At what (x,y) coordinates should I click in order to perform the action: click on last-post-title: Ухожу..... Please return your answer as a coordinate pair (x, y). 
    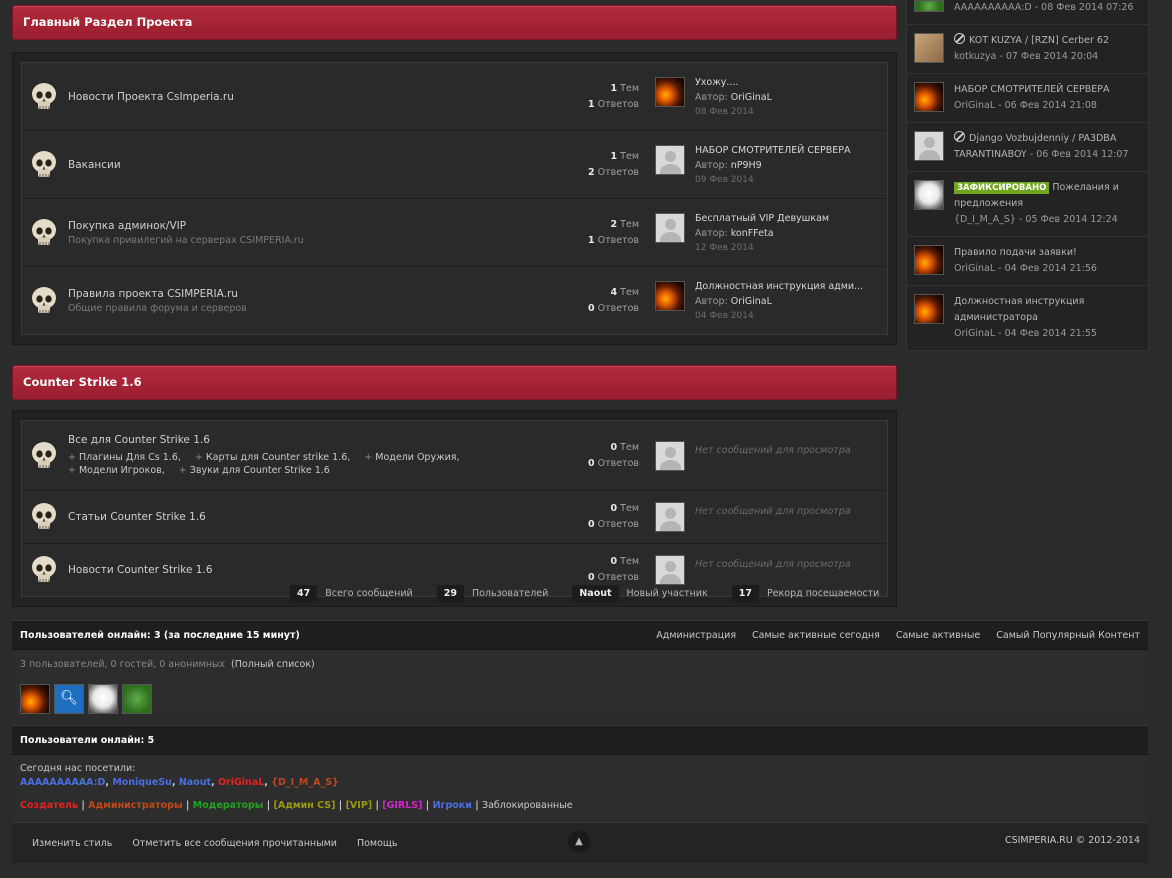
    Looking at the image, I should click on (733, 82).